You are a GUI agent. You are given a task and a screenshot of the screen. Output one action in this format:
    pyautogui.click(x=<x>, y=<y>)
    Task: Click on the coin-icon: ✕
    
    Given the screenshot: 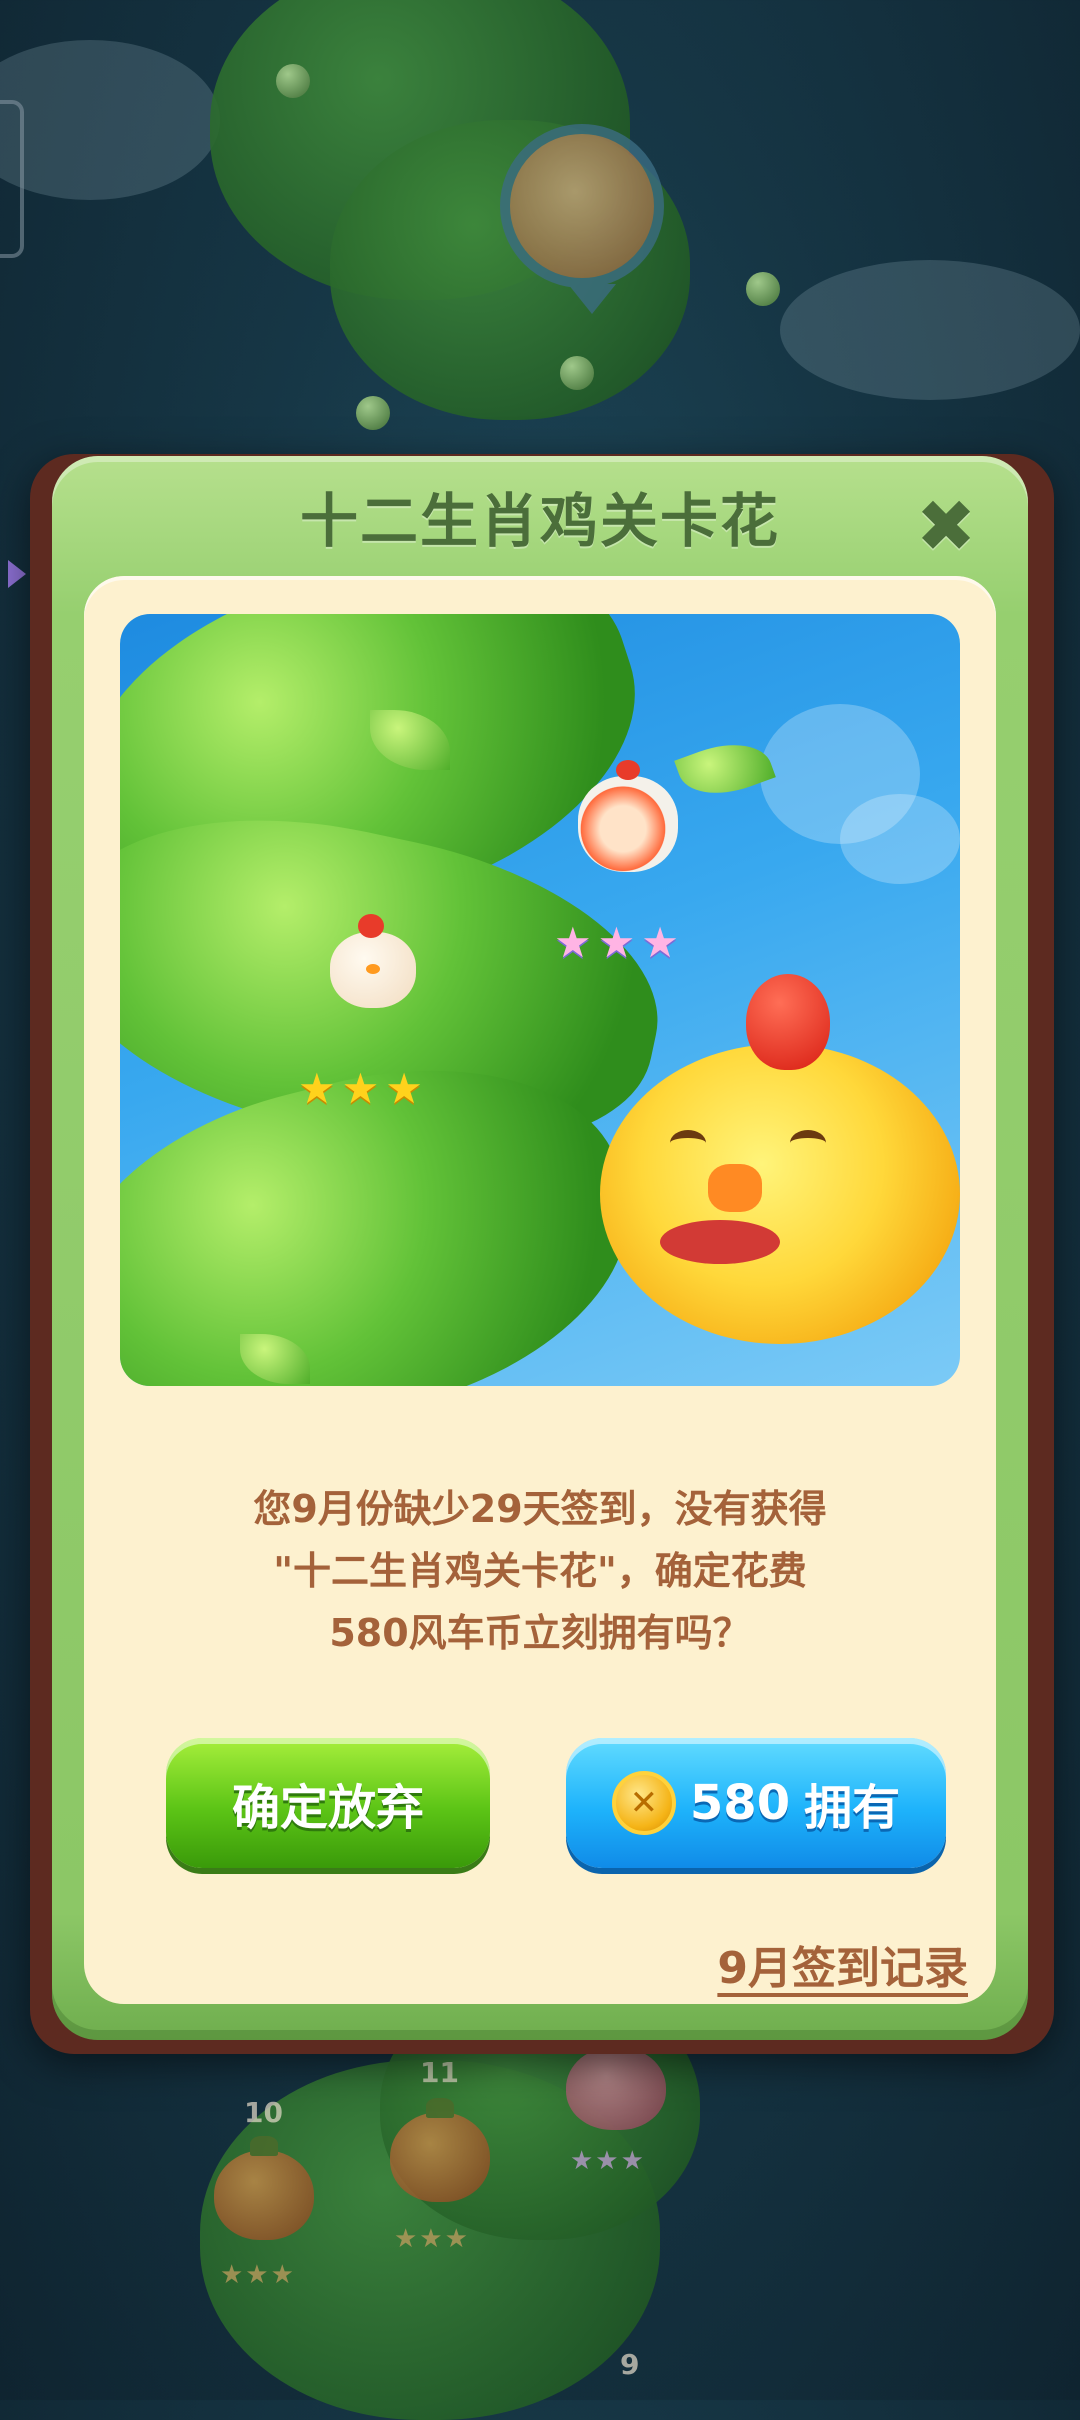 What is the action you would take?
    pyautogui.click(x=643, y=1803)
    